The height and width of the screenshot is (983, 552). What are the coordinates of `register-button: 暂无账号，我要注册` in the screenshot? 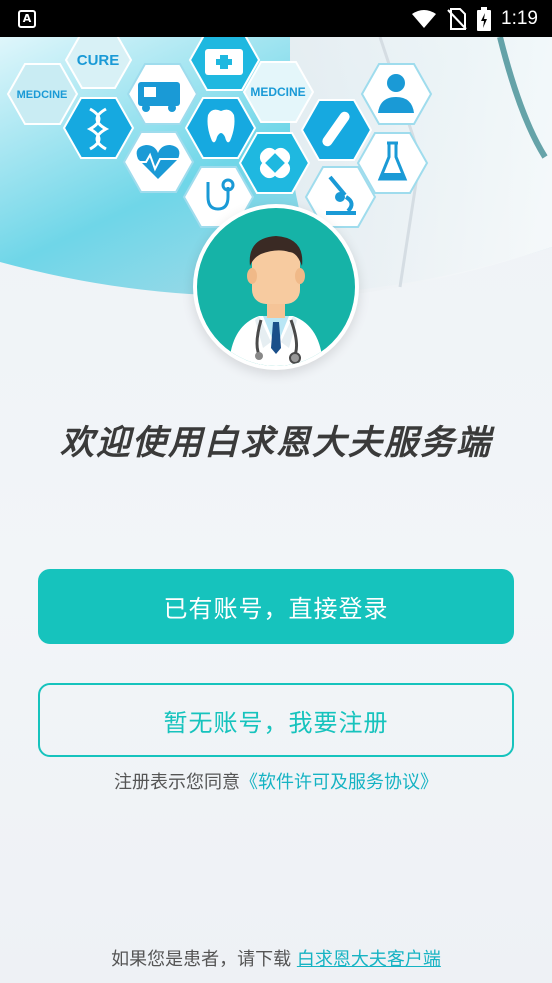 It's located at (276, 720).